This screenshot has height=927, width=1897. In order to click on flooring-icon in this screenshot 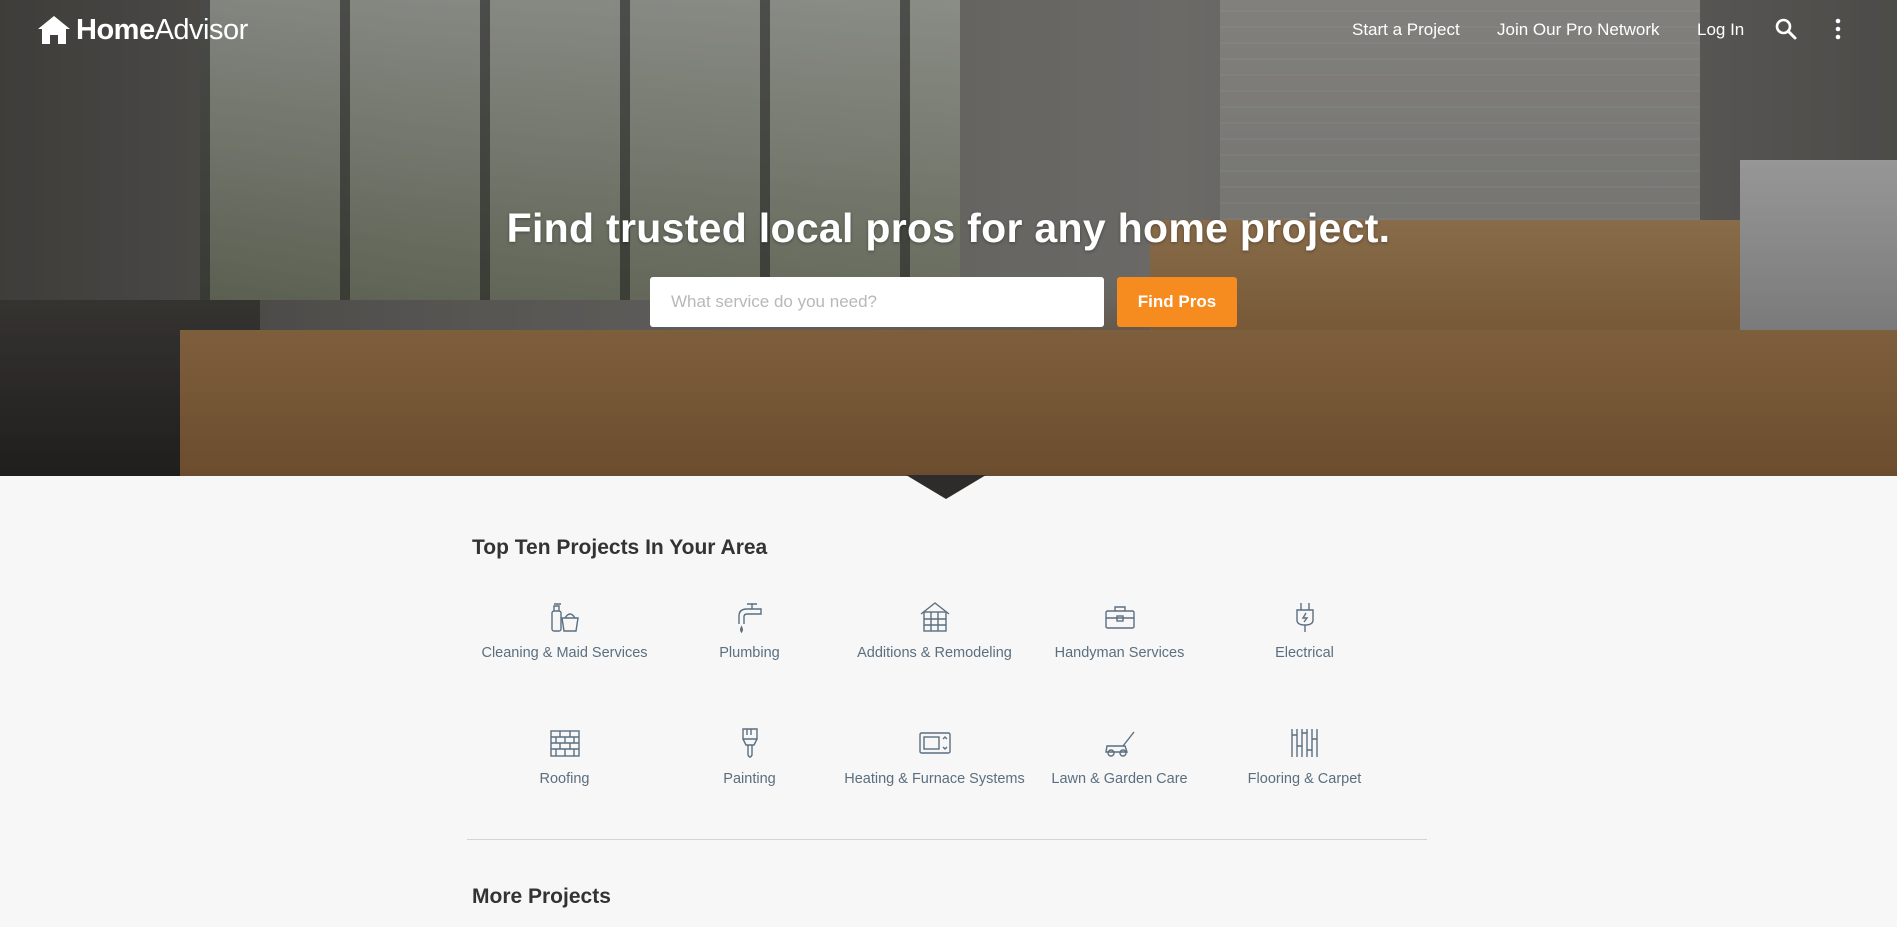, I will do `click(1304, 743)`.